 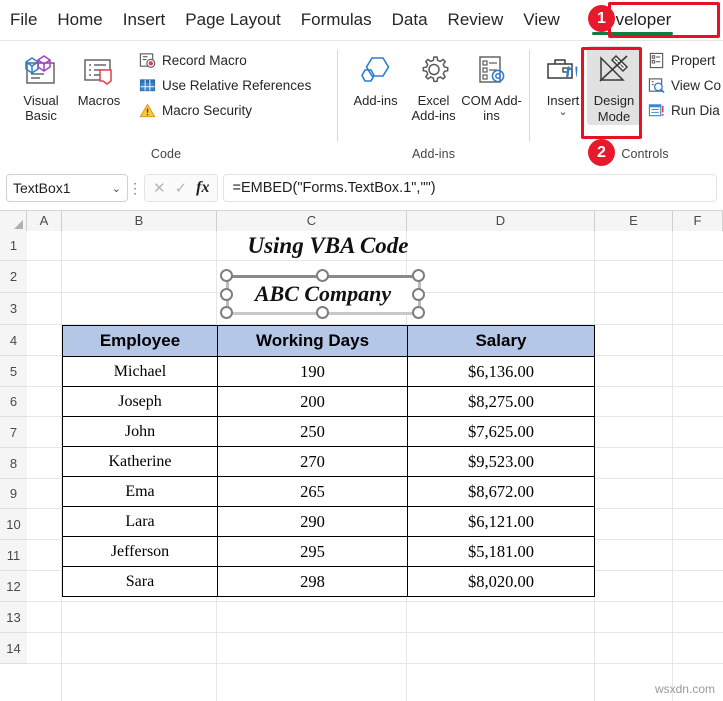 What do you see at coordinates (13, 648) in the screenshot?
I see `row-header-14: 14` at bounding box center [13, 648].